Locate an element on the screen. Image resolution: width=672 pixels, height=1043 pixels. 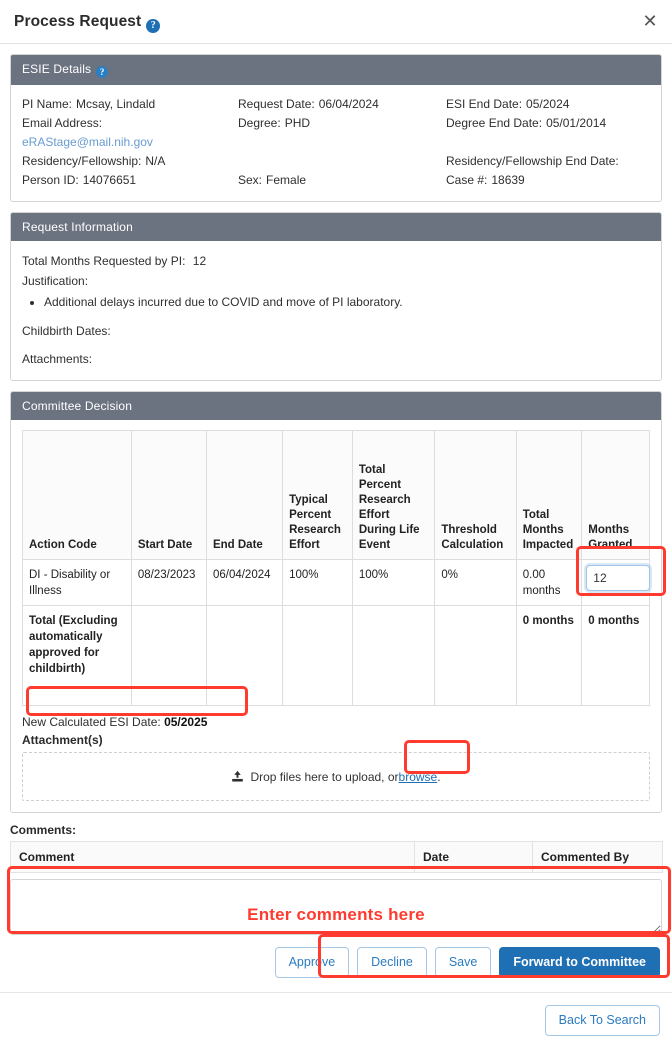
close-icon: ✕ is located at coordinates (650, 22).